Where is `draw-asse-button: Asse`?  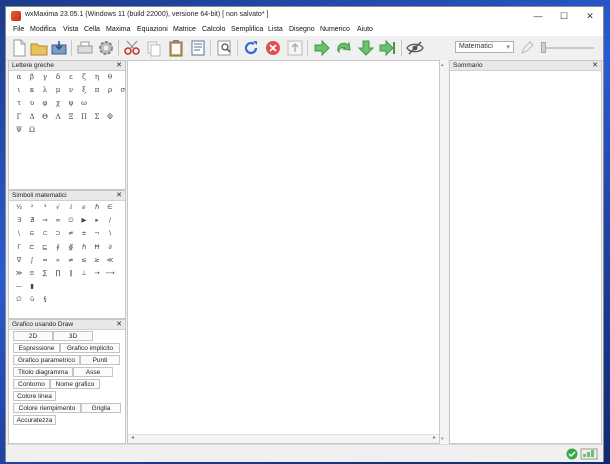 draw-asse-button: Asse is located at coordinates (93, 372).